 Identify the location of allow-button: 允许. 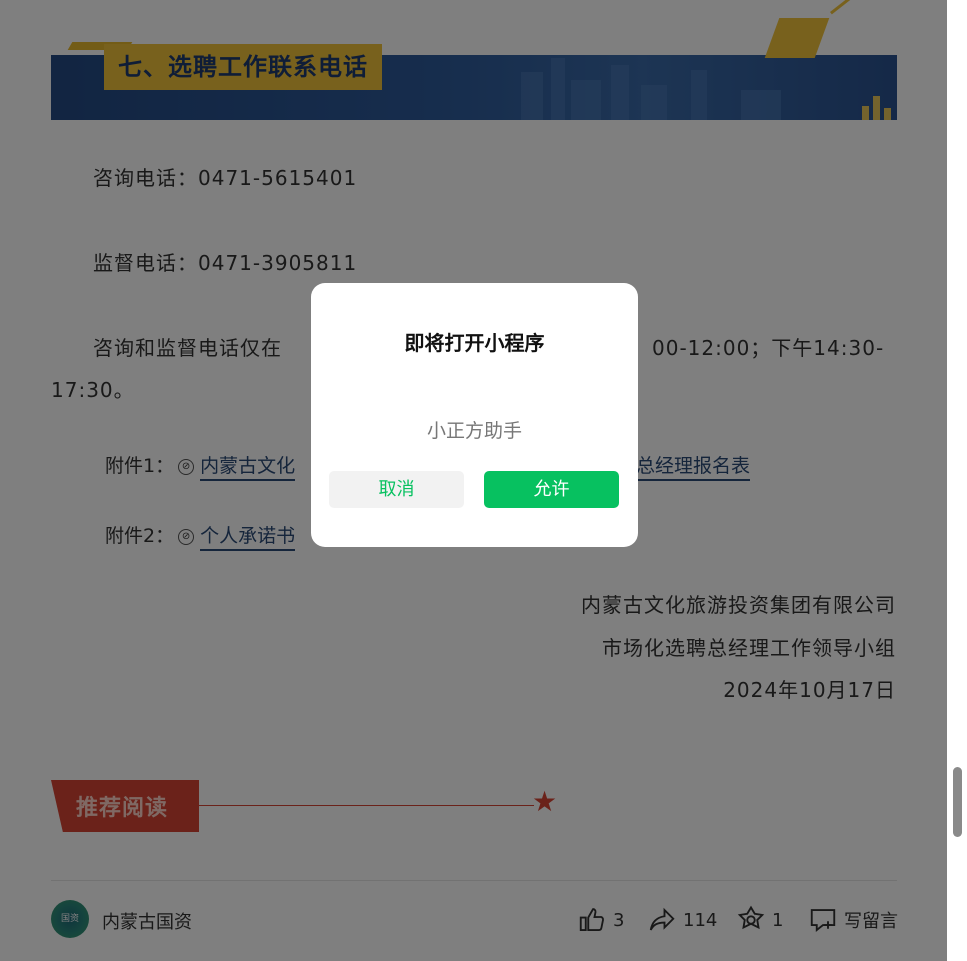
(551, 489).